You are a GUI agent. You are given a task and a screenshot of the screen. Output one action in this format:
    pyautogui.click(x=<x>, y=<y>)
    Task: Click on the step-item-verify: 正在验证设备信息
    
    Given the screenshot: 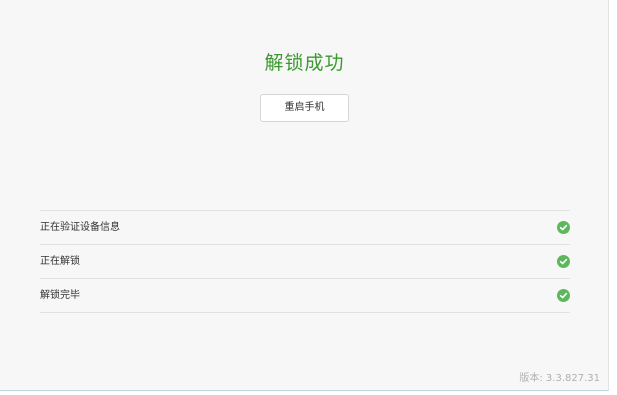 What is the action you would take?
    pyautogui.click(x=305, y=228)
    